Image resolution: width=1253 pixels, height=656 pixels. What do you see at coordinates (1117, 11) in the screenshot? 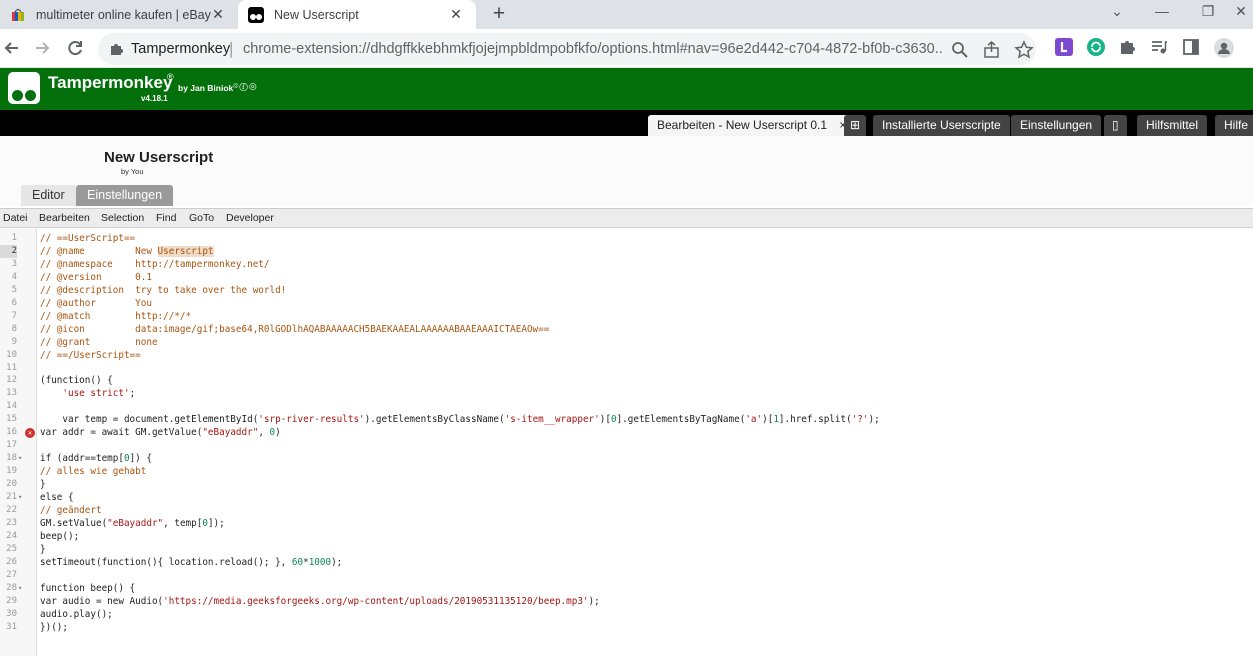
I see `tab-search-icon: ⌄` at bounding box center [1117, 11].